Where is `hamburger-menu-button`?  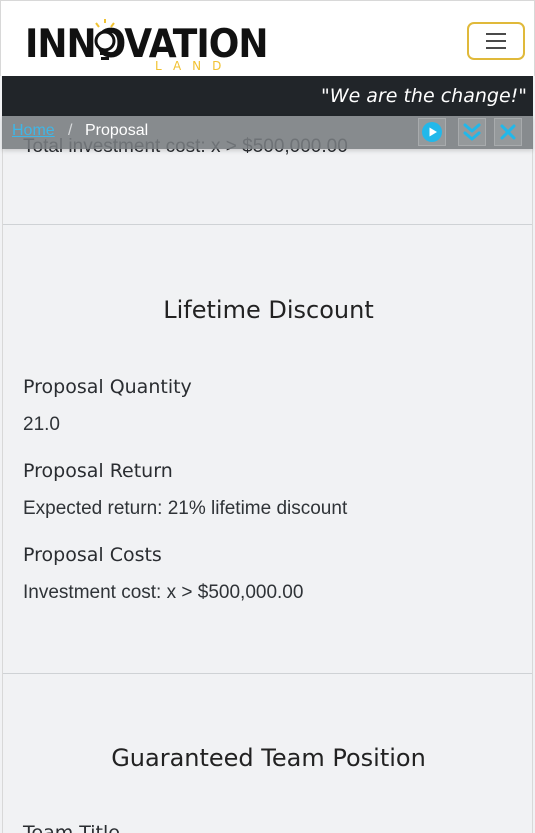 hamburger-menu-button is located at coordinates (496, 41).